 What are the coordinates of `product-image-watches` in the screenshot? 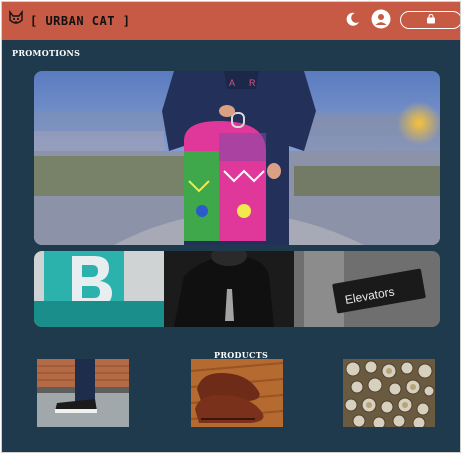 It's located at (389, 393).